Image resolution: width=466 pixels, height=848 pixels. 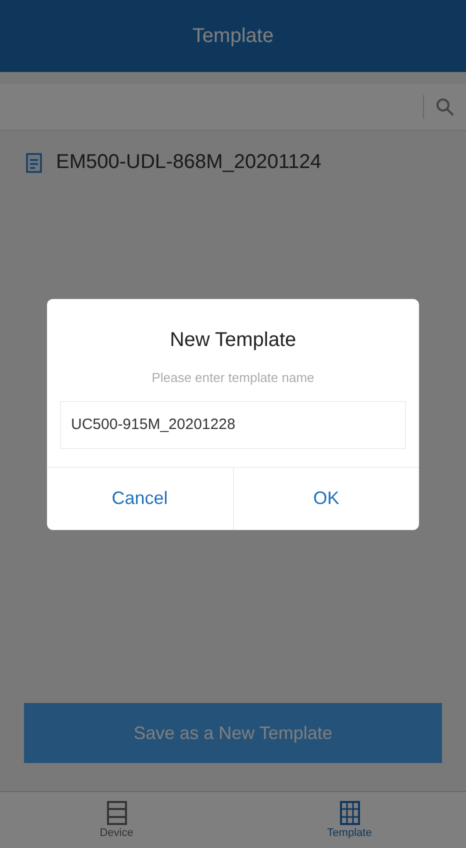 What do you see at coordinates (189, 162) in the screenshot?
I see `template-name: EM500-UDL-868M_20201124` at bounding box center [189, 162].